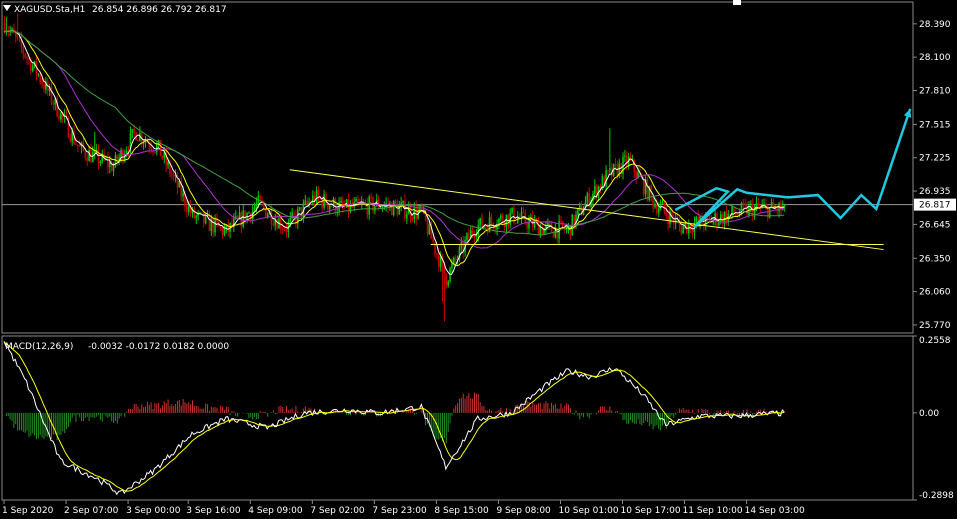 Image resolution: width=957 pixels, height=519 pixels. What do you see at coordinates (91, 511) in the screenshot?
I see `time-tick-label: 2 Sep 07:00` at bounding box center [91, 511].